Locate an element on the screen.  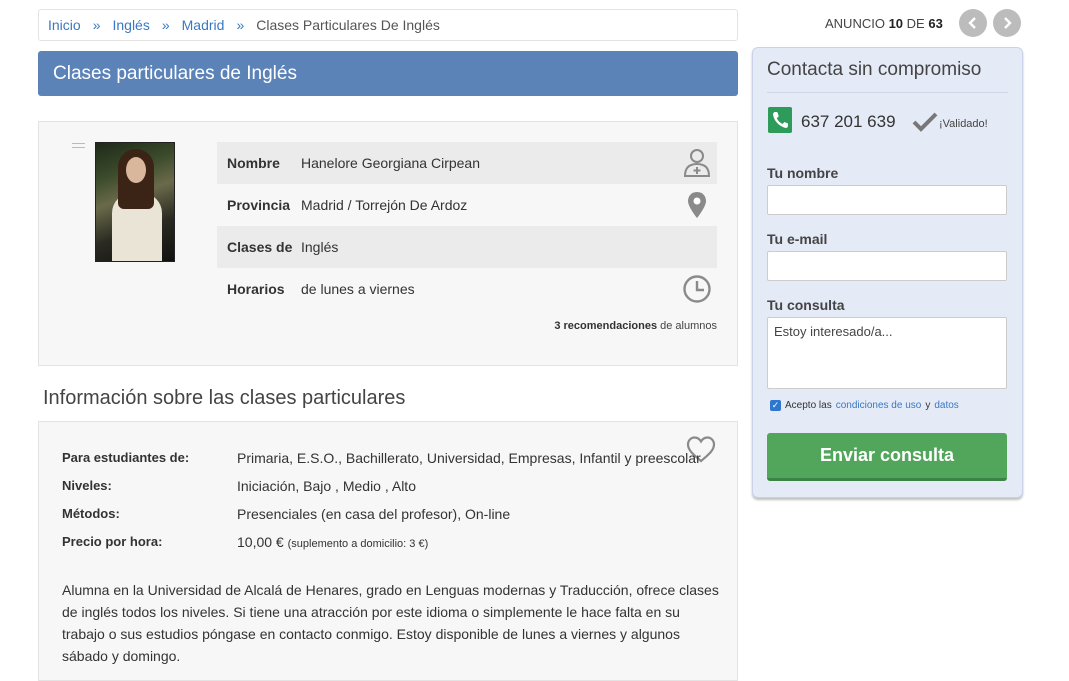
profile-row-nombre: Nombre Hanelore Georgiana Cirpean is located at coordinates (467, 163).